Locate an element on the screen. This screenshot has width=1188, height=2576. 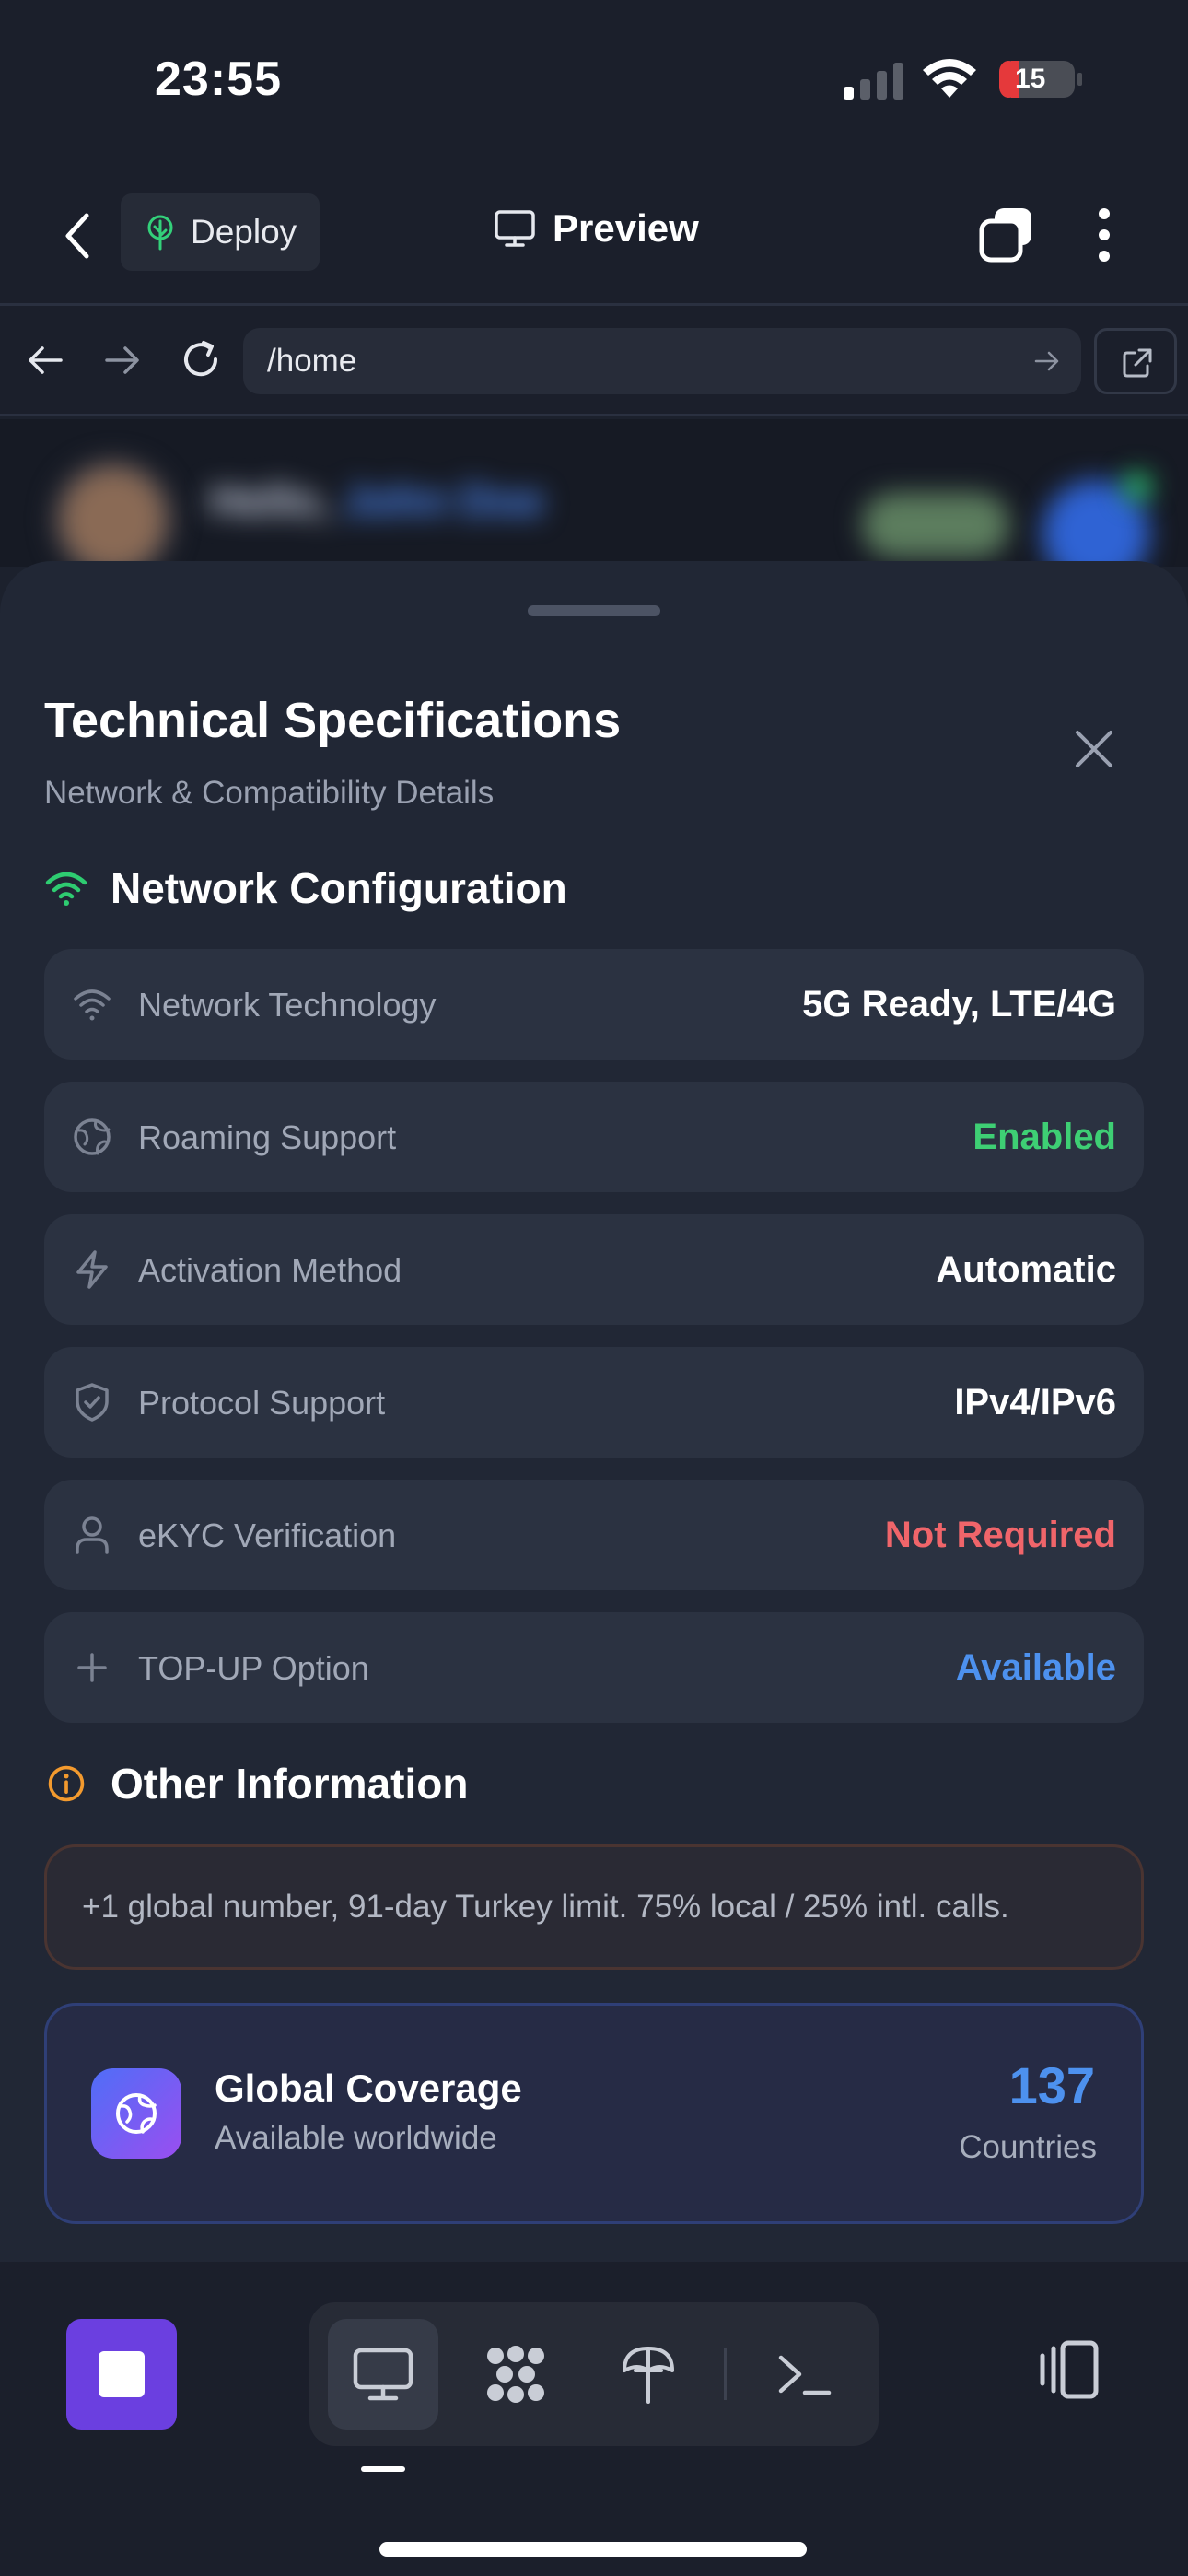
spec-label: Roaming Support is located at coordinates (267, 1137).